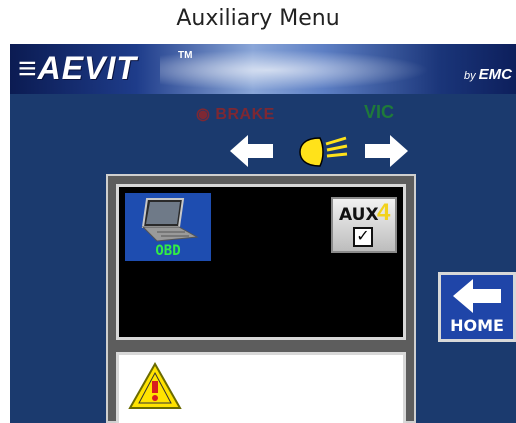  I want to click on home-button: HOME, so click(477, 307).